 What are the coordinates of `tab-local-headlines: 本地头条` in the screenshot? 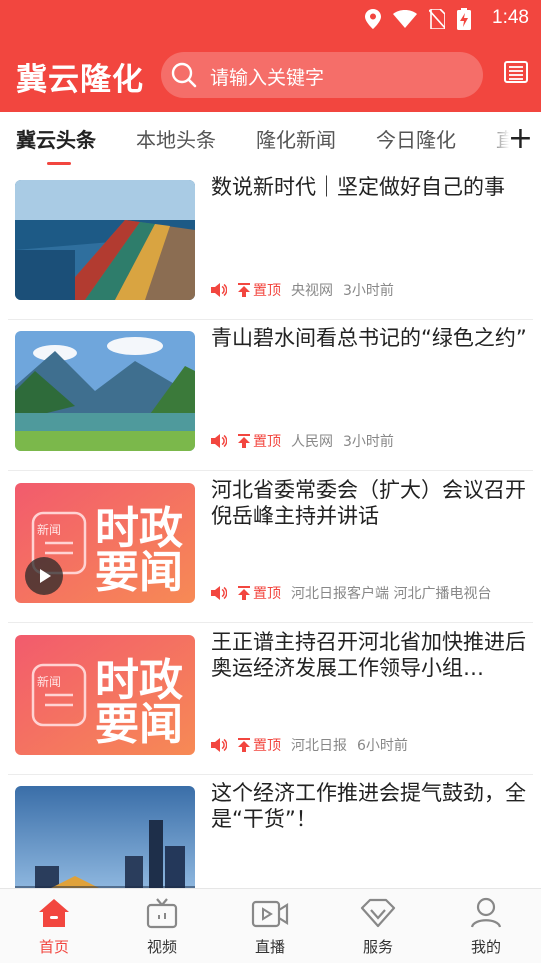 It's located at (176, 138).